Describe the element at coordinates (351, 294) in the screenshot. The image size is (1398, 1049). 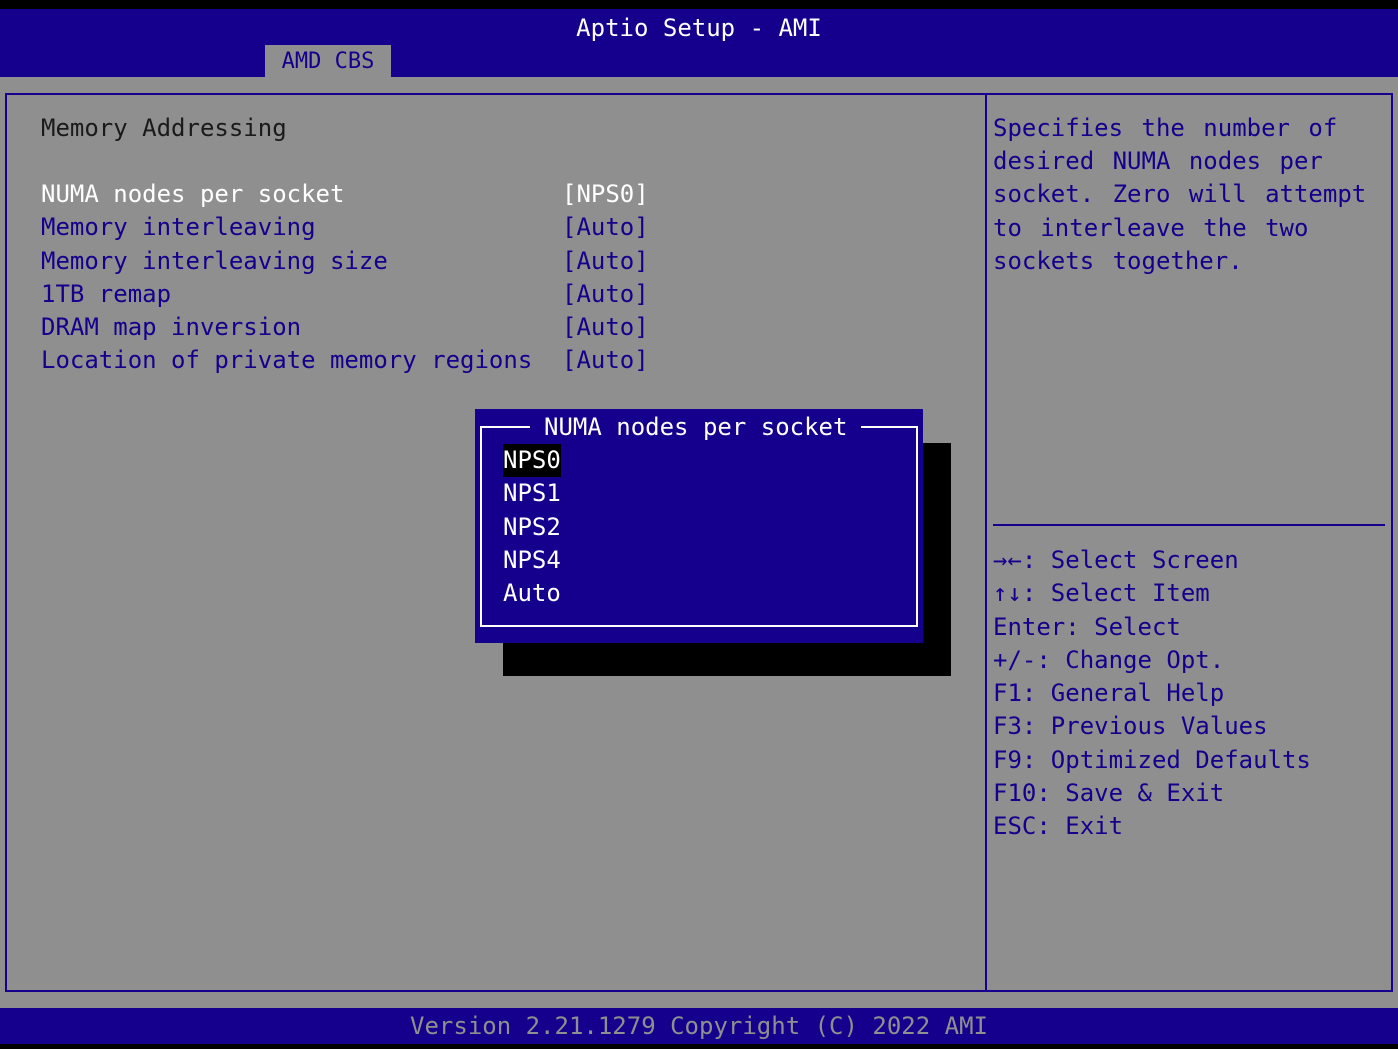
I see `setting-1tb-remap: 1TB remap [Auto]` at that location.